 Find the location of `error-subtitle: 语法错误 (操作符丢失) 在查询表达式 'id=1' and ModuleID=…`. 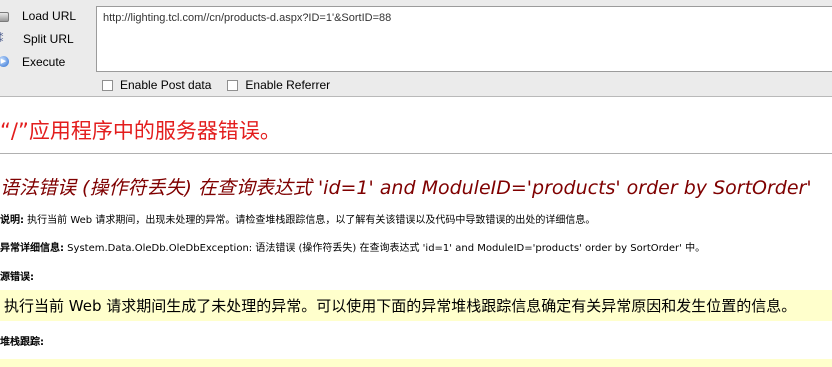

error-subtitle: 语法错误 (操作符丢失) 在查询表达式 'id=1' and ModuleID=… is located at coordinates (406, 188).